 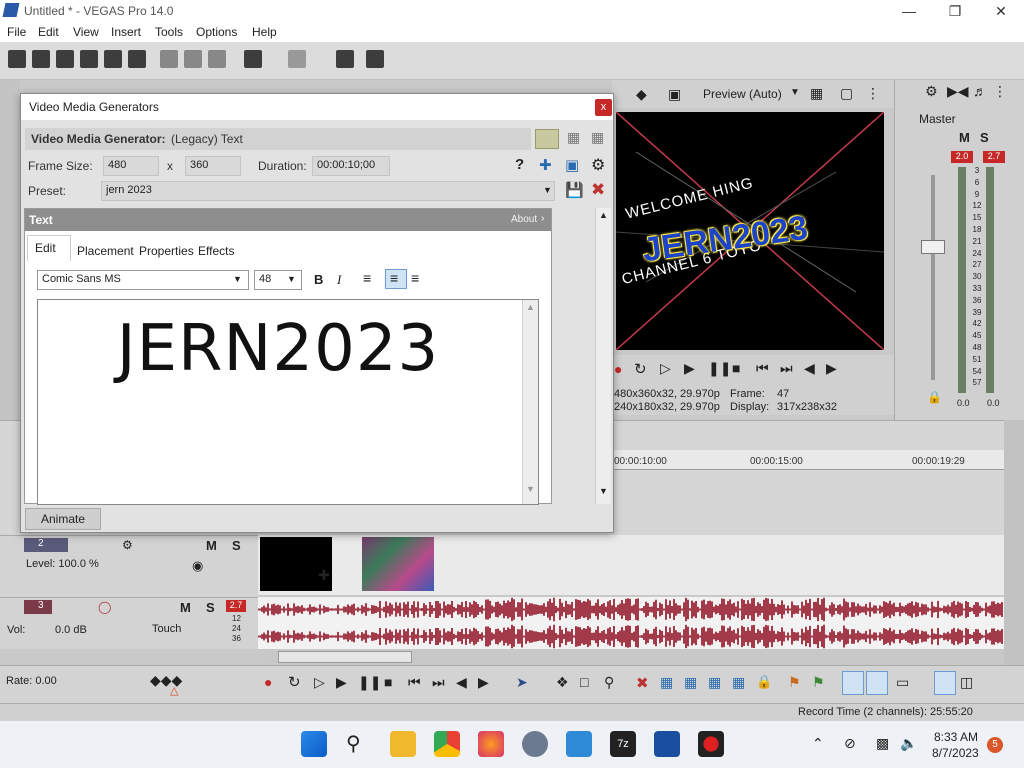 I want to click on display-icon: ▩, so click(x=882, y=743).